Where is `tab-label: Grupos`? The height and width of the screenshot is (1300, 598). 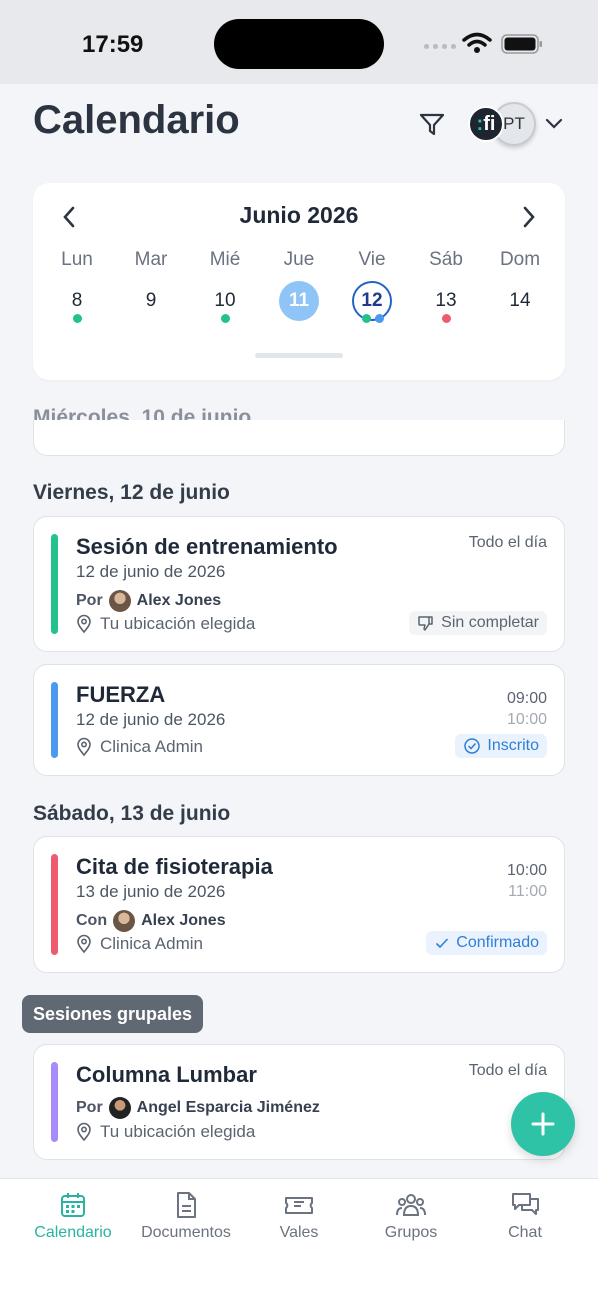
tab-label: Grupos is located at coordinates (411, 1232).